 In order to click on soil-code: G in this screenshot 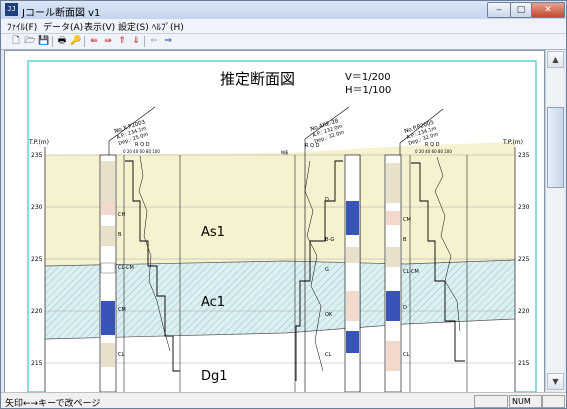, I will do `click(327, 270)`.